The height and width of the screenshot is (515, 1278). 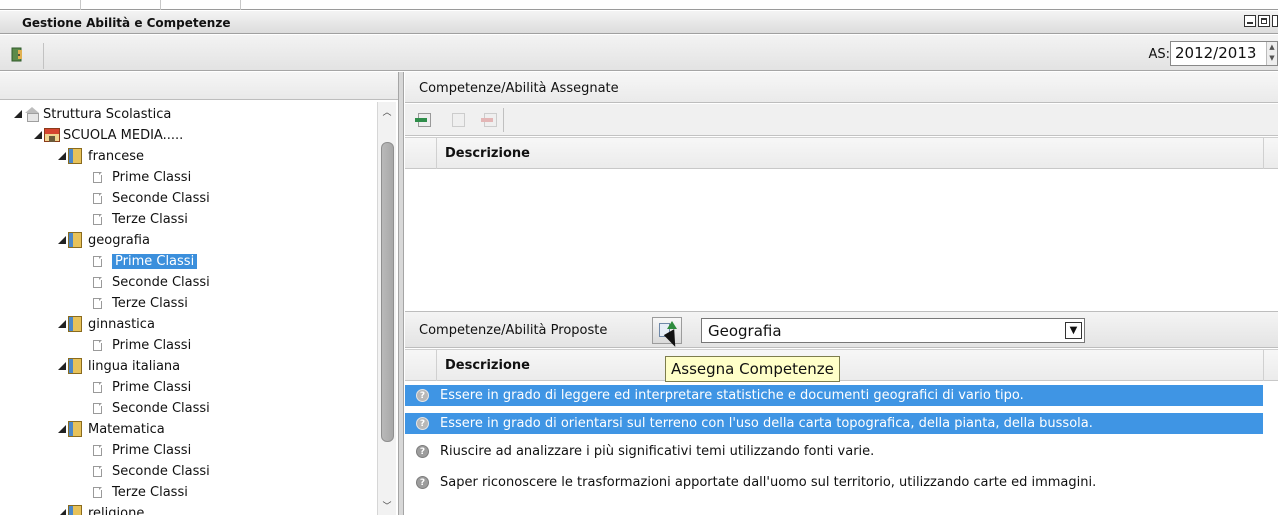 I want to click on scroll-down-icon: ﹀, so click(x=387, y=507).